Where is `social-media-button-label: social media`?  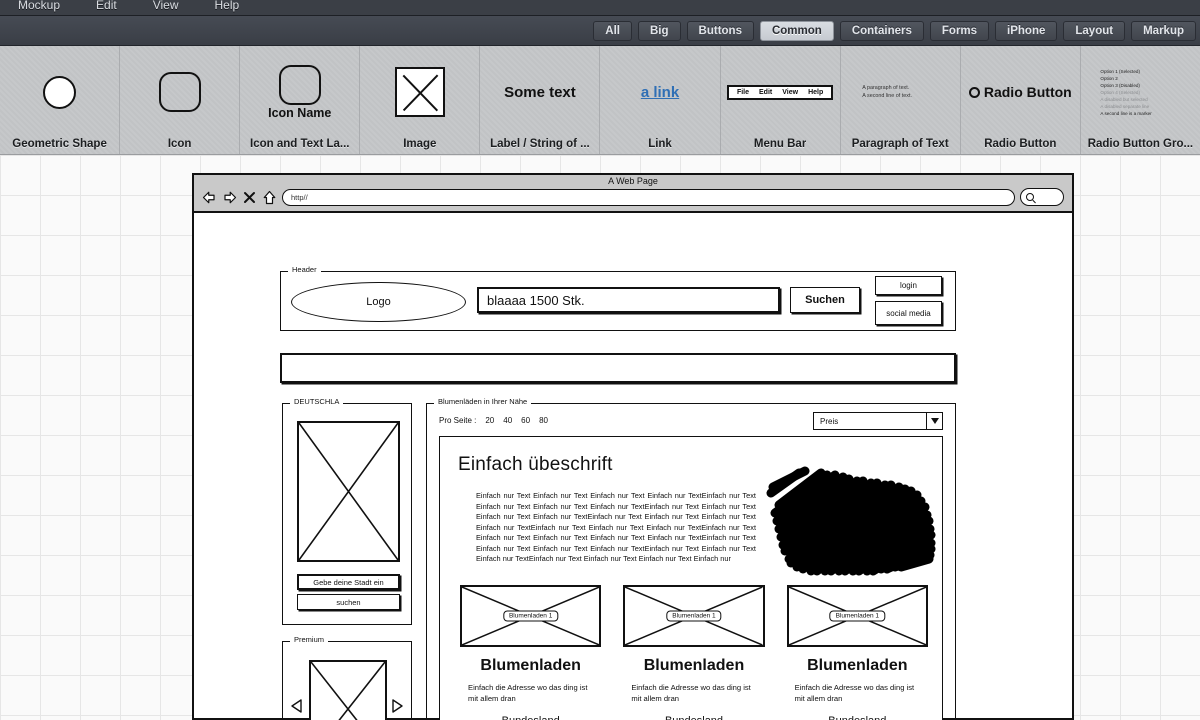 social-media-button-label: social media is located at coordinates (908, 313).